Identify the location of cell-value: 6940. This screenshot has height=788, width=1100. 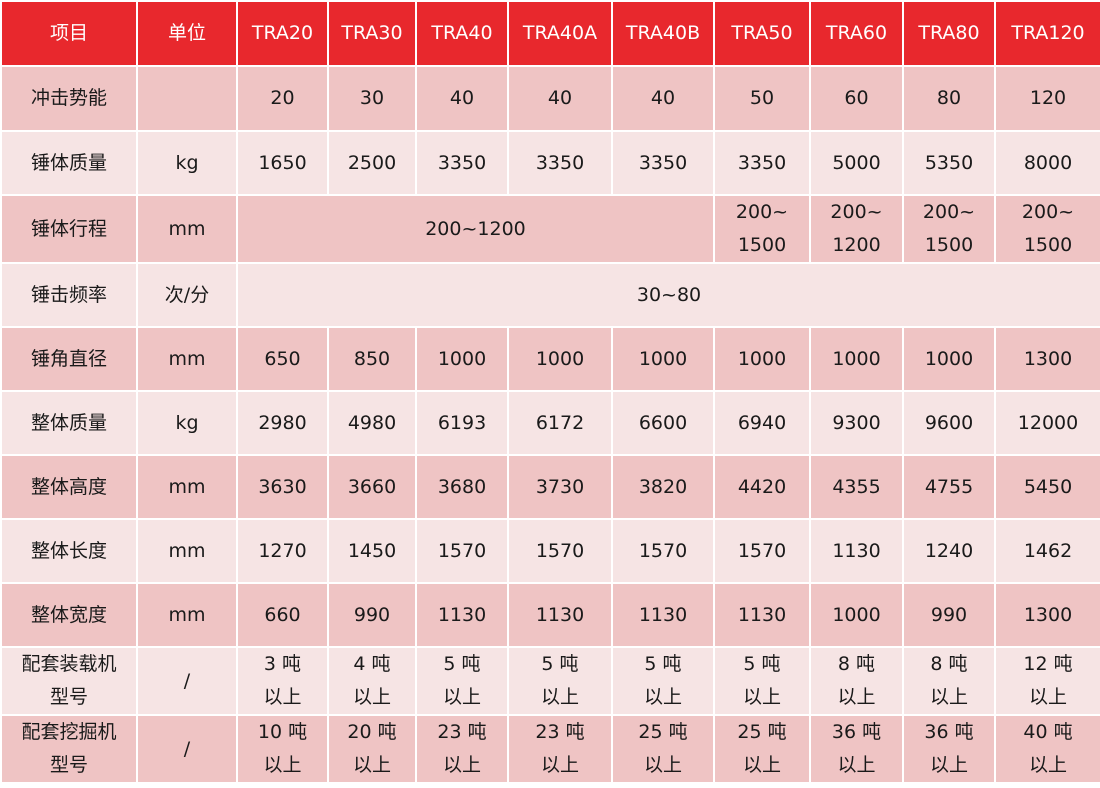
(762, 423).